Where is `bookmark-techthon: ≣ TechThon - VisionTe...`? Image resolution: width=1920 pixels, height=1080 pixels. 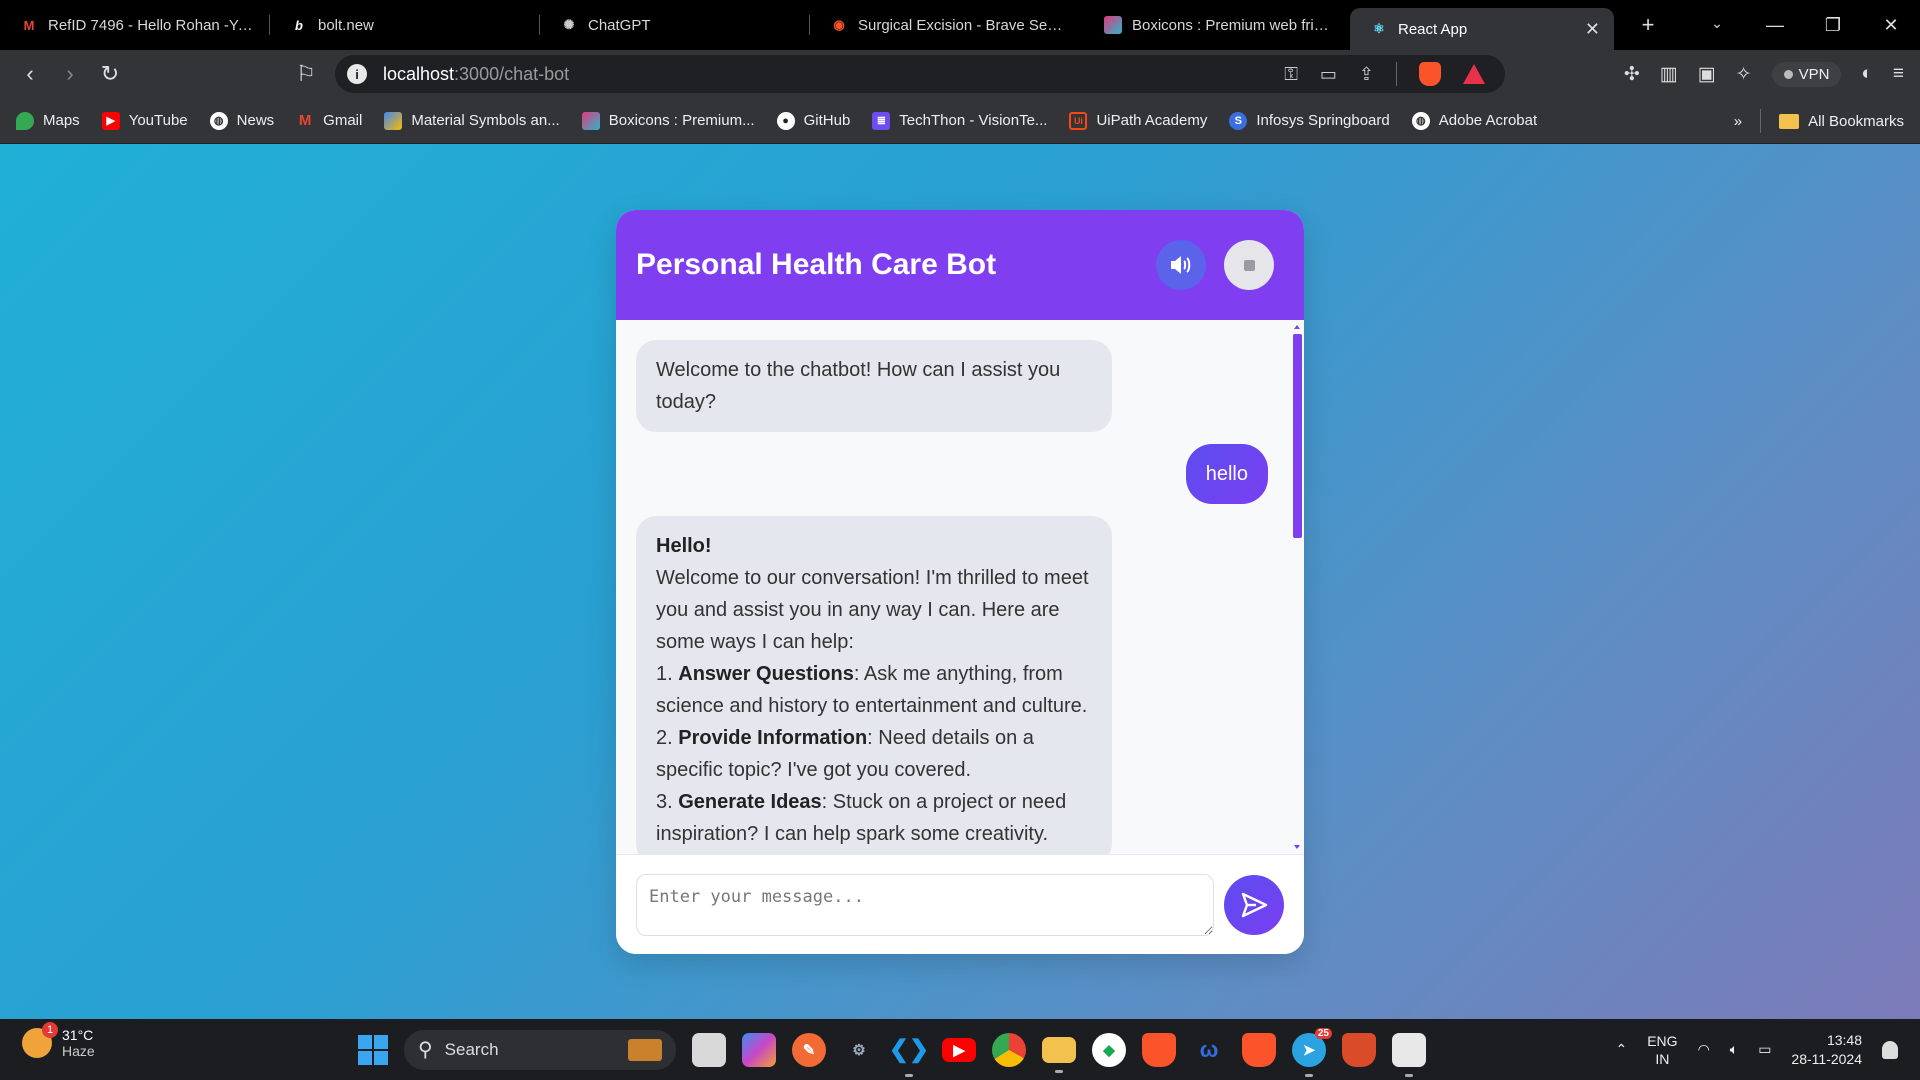 bookmark-techthon: ≣ TechThon - VisionTe... is located at coordinates (959, 120).